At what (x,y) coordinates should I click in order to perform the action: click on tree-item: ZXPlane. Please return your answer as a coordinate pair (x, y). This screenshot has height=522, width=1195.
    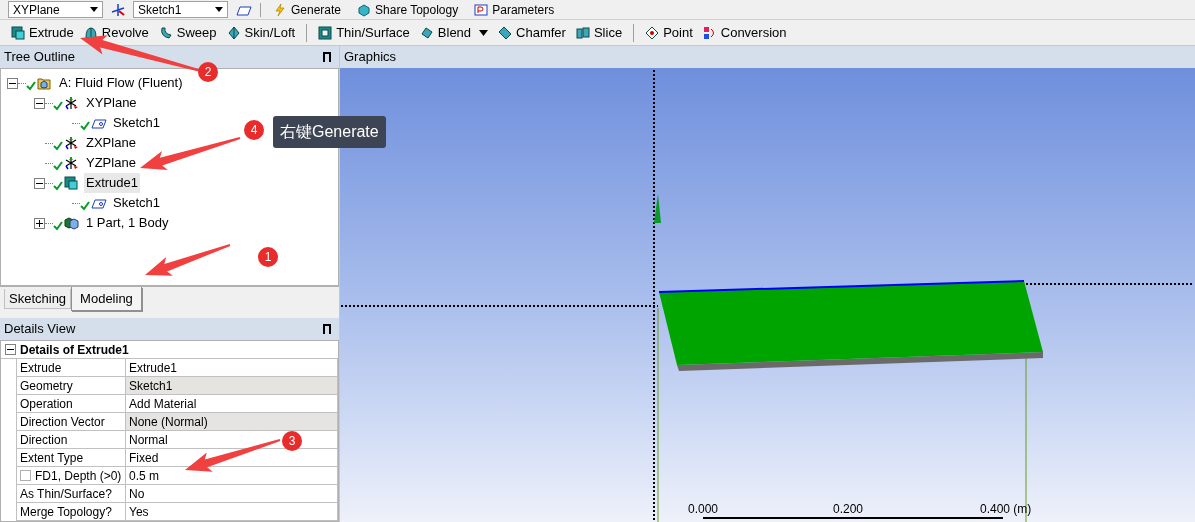
    Looking at the image, I should click on (111, 143).